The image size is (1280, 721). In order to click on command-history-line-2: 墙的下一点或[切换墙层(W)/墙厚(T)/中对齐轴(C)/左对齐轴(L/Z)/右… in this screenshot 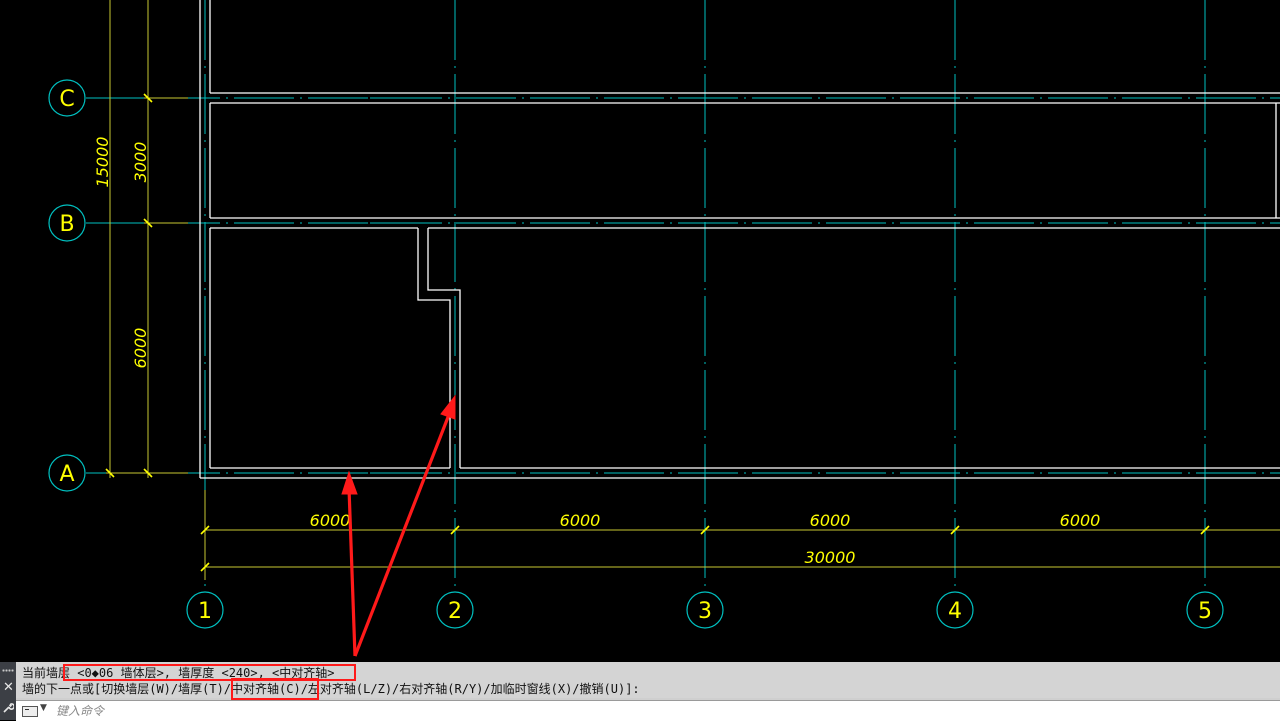, I will do `click(331, 689)`.